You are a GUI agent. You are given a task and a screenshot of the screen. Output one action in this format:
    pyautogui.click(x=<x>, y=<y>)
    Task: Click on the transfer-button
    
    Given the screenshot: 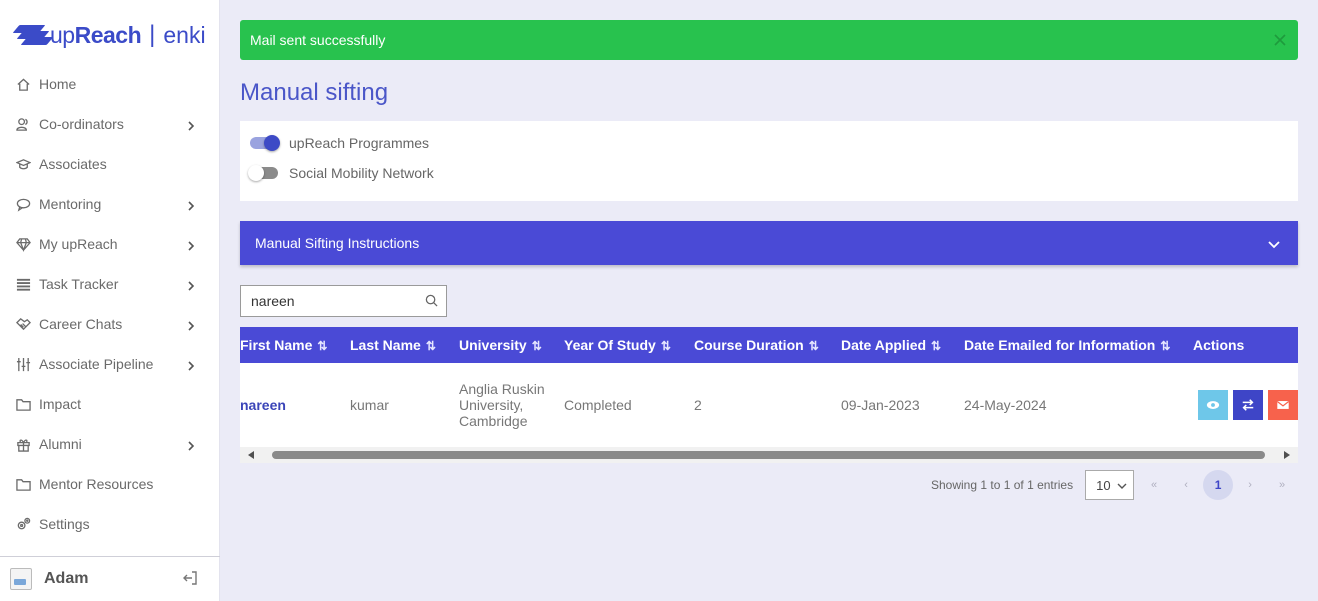 What is the action you would take?
    pyautogui.click(x=1248, y=405)
    